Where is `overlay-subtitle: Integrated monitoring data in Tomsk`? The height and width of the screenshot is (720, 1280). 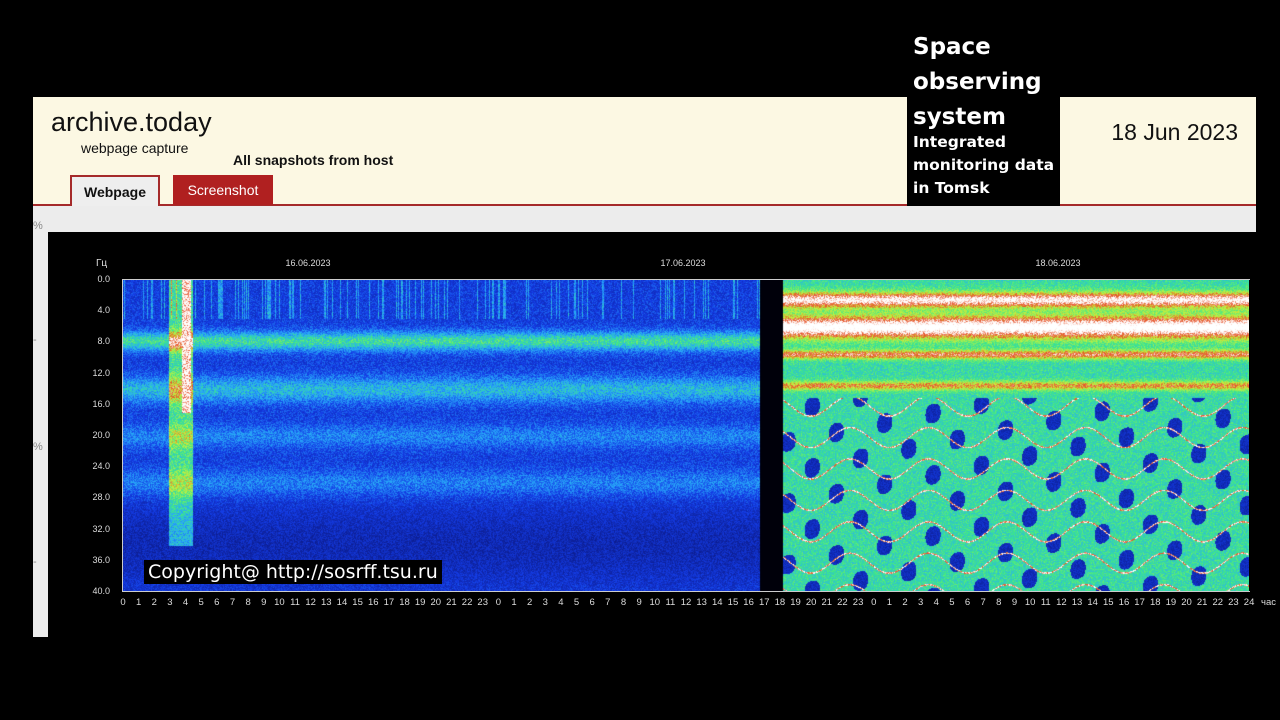 overlay-subtitle: Integrated monitoring data in Tomsk is located at coordinates (984, 165).